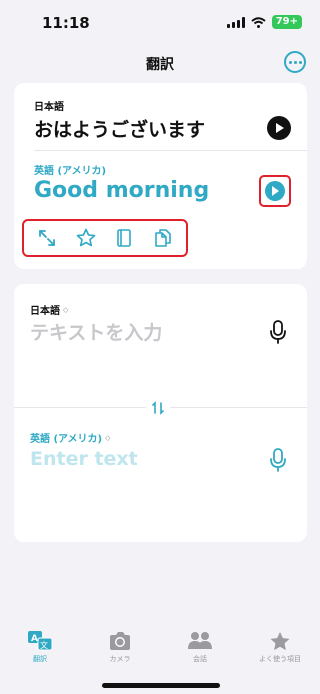  Describe the element at coordinates (286, 22) in the screenshot. I see `battery-indicator: 79+` at that location.